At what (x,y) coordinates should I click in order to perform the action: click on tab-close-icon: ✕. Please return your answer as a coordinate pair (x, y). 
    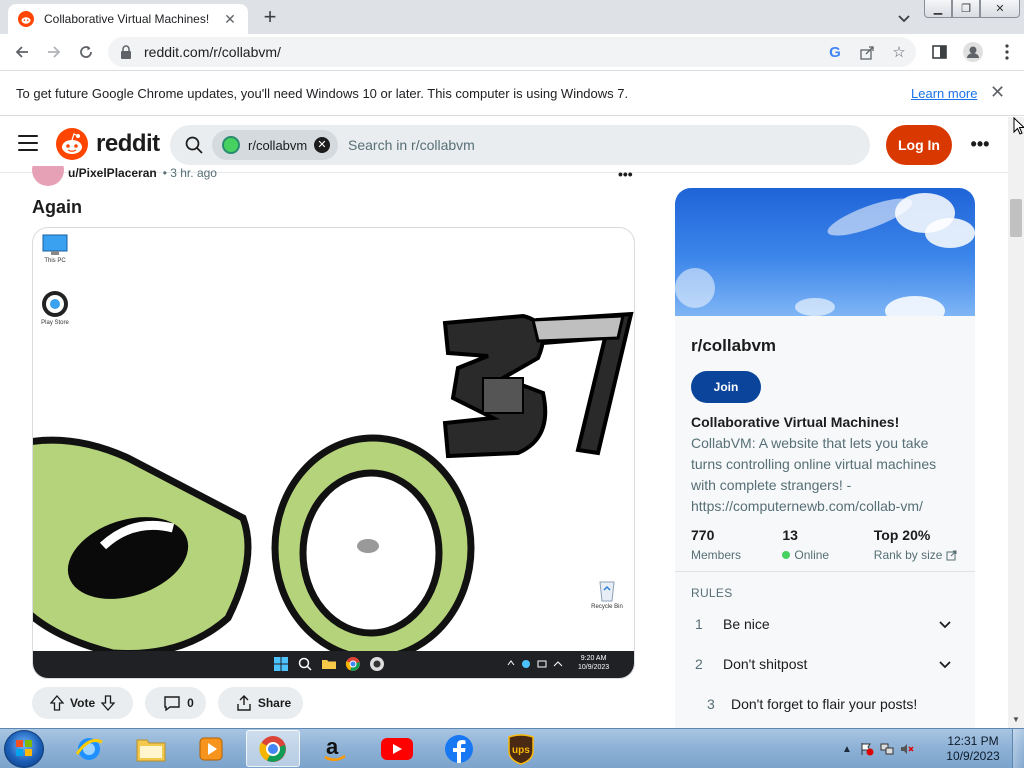
    Looking at the image, I should click on (230, 19).